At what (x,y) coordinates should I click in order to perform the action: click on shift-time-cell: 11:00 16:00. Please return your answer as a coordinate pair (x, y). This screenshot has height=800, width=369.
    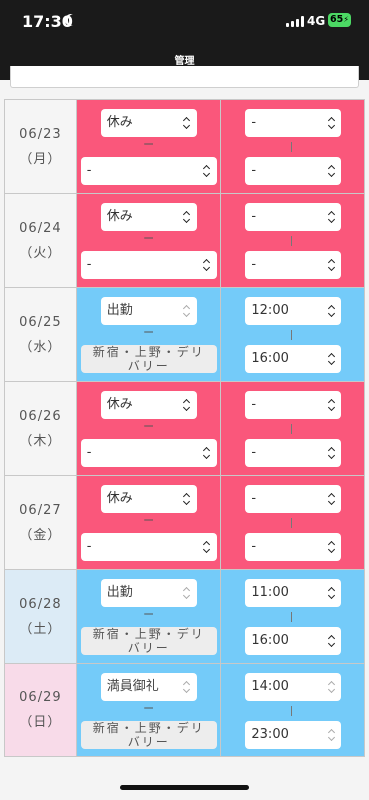
    Looking at the image, I should click on (293, 616).